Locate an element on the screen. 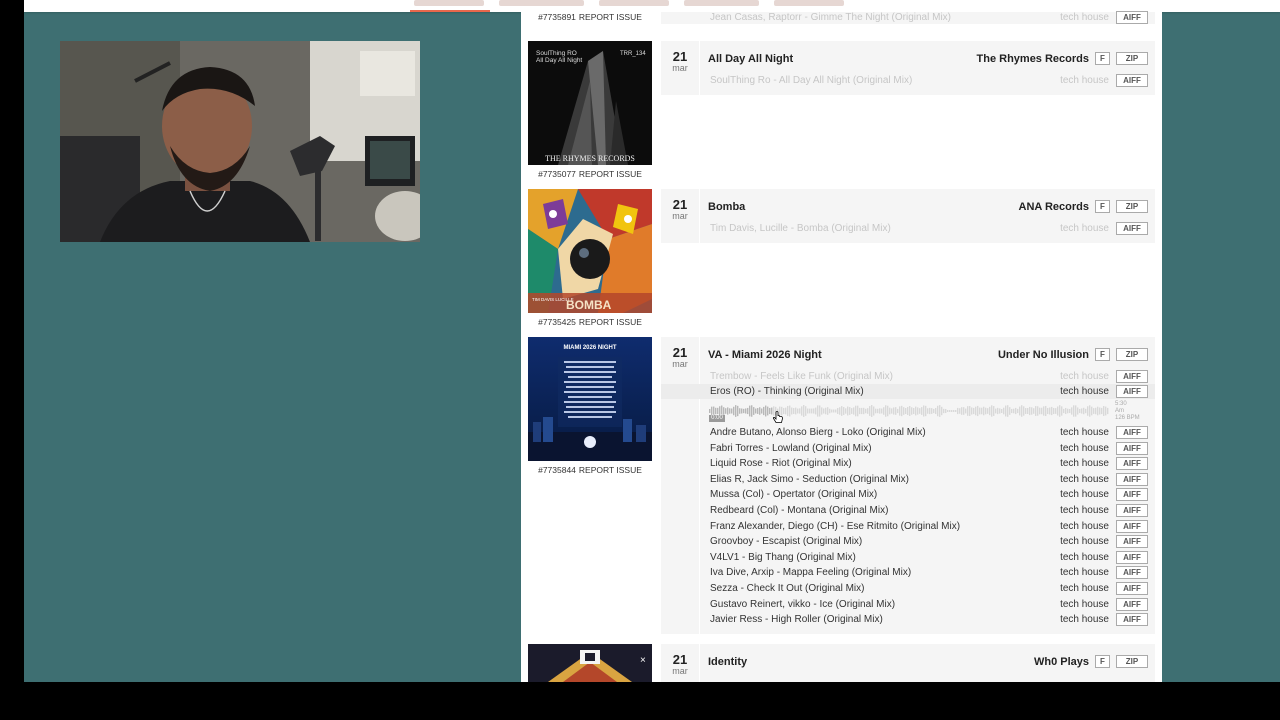 The image size is (1280, 720). track-name: Trembow - Feels Like Funk (Original Mix) is located at coordinates (802, 376).